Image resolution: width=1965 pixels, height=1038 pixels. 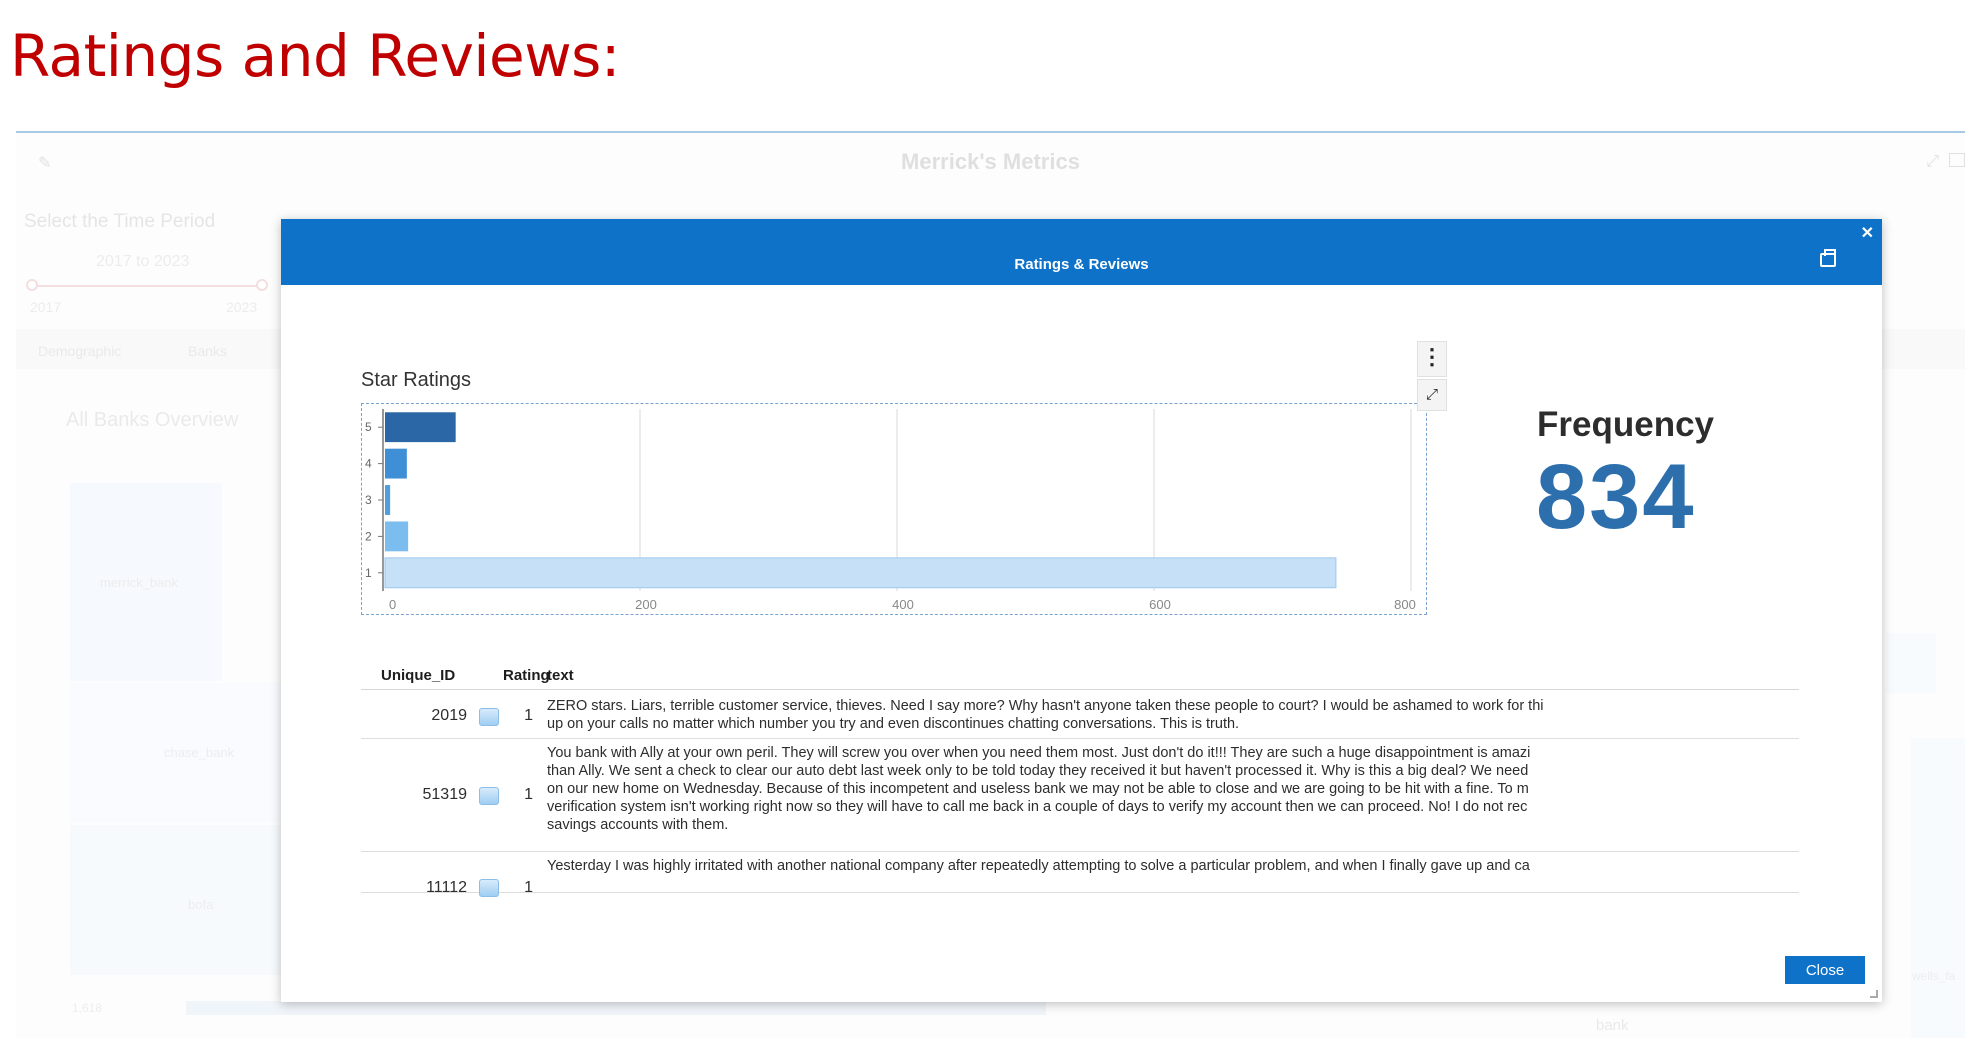 I want to click on x-tick-label: 200, so click(x=646, y=604).